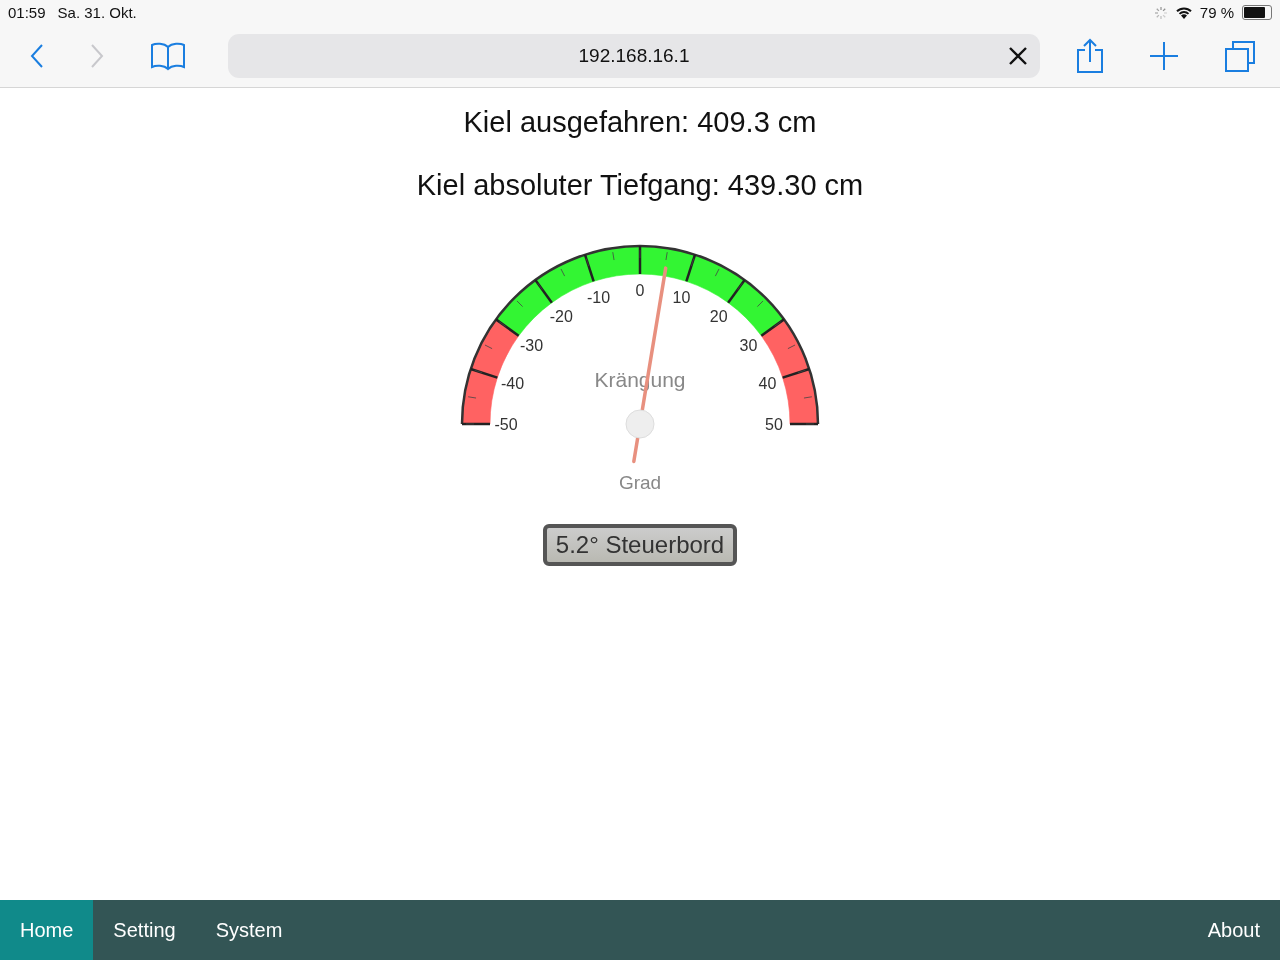 This screenshot has height=960, width=1280. I want to click on tick-label: -50, so click(506, 424).